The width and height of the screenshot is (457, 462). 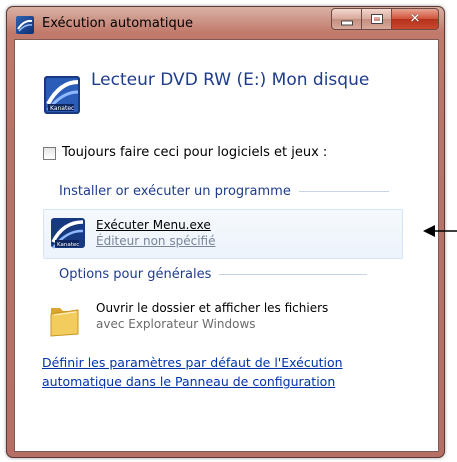 What do you see at coordinates (176, 324) in the screenshot?
I see `open-folder-subtitle: avec Explorateur Windows` at bounding box center [176, 324].